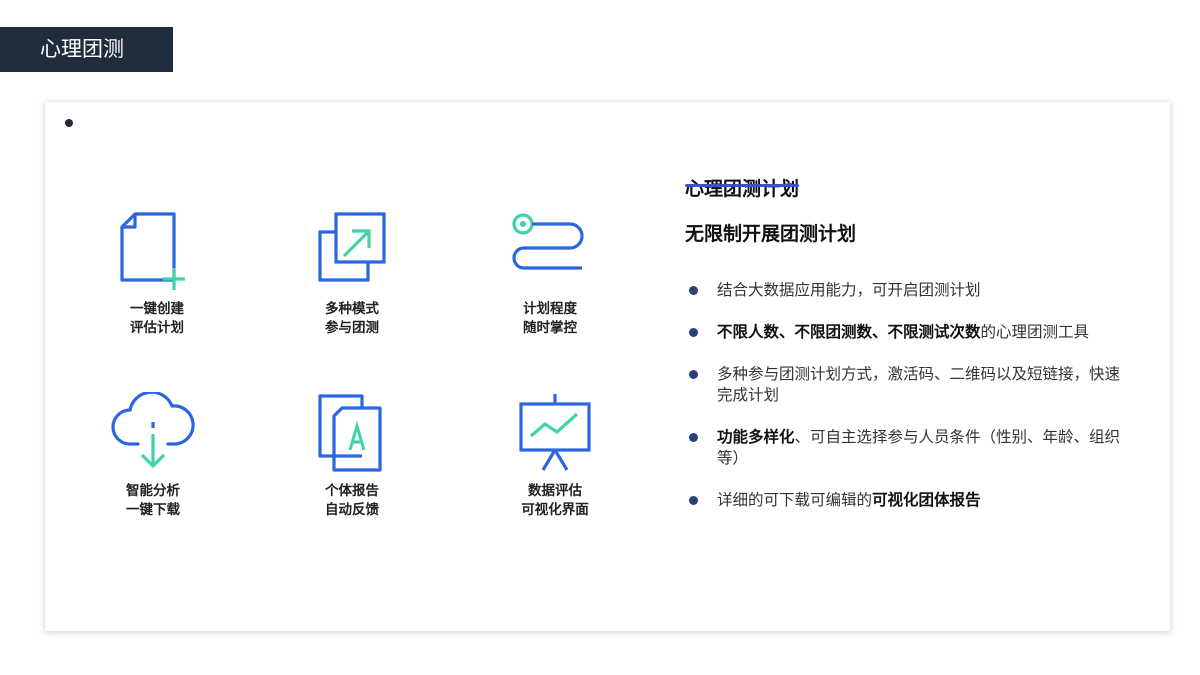  I want to click on feature-smart-analysis: 智能分析 一键下载, so click(153, 456).